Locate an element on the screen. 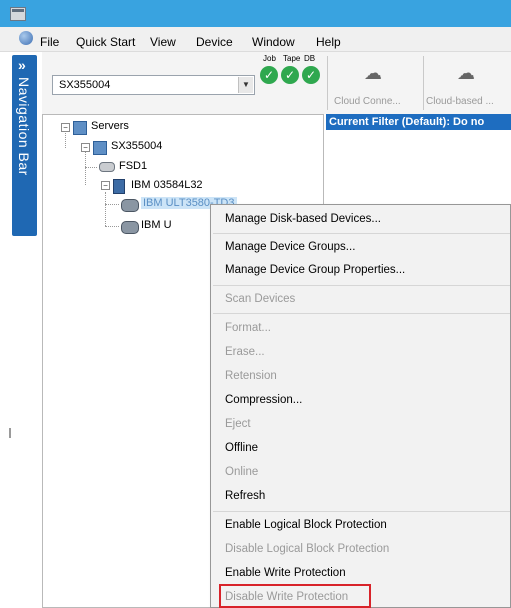  server-combo: SX355004 ▼ is located at coordinates (153, 85).